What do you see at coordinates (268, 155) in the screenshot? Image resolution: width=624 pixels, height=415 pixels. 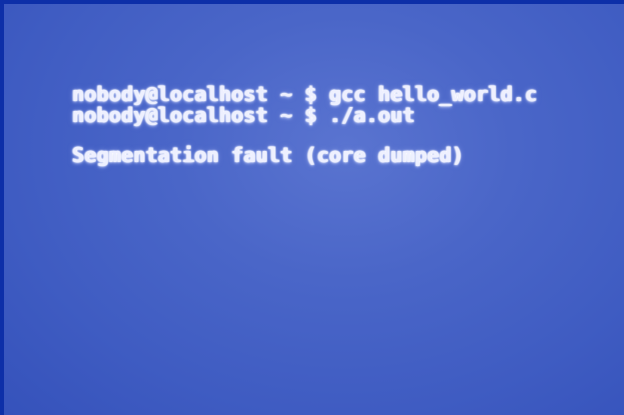 I see `error-message: Segmentation fault (core dumped)` at bounding box center [268, 155].